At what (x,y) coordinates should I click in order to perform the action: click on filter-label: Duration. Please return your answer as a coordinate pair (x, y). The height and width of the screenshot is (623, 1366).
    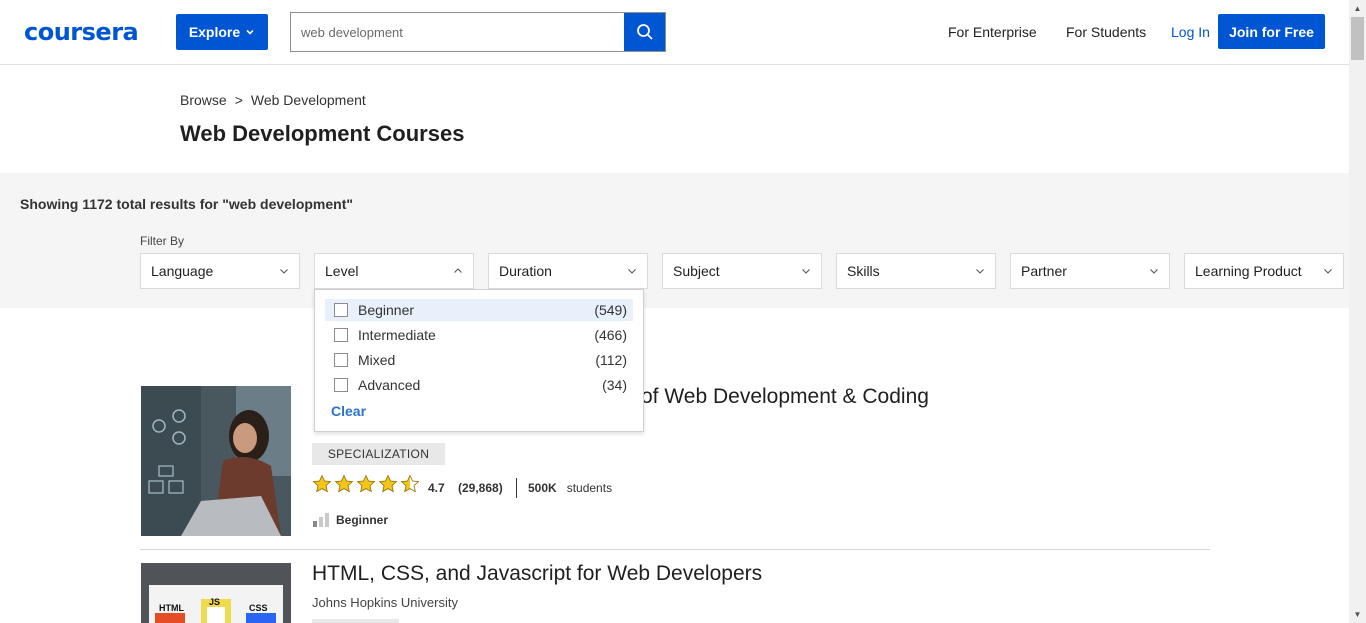
    Looking at the image, I should click on (525, 271).